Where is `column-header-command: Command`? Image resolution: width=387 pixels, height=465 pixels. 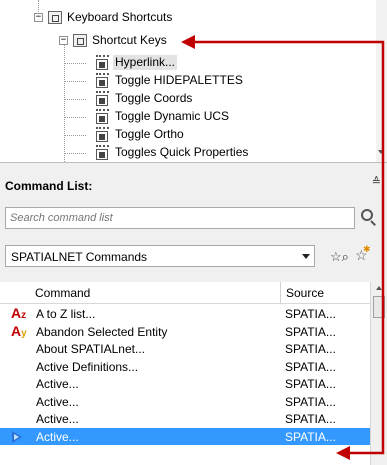 column-header-command: Command is located at coordinates (155, 293).